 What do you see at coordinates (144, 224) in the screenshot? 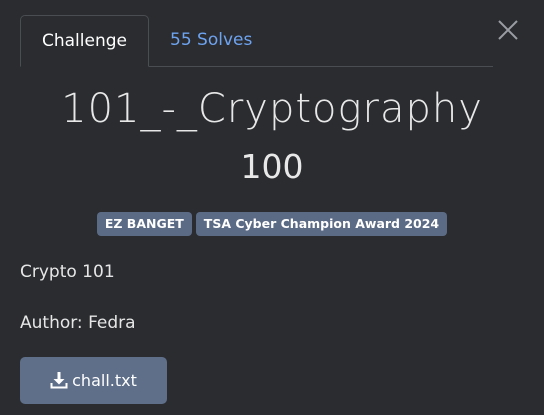
I see `tag-badge: EZ BANGET` at bounding box center [144, 224].